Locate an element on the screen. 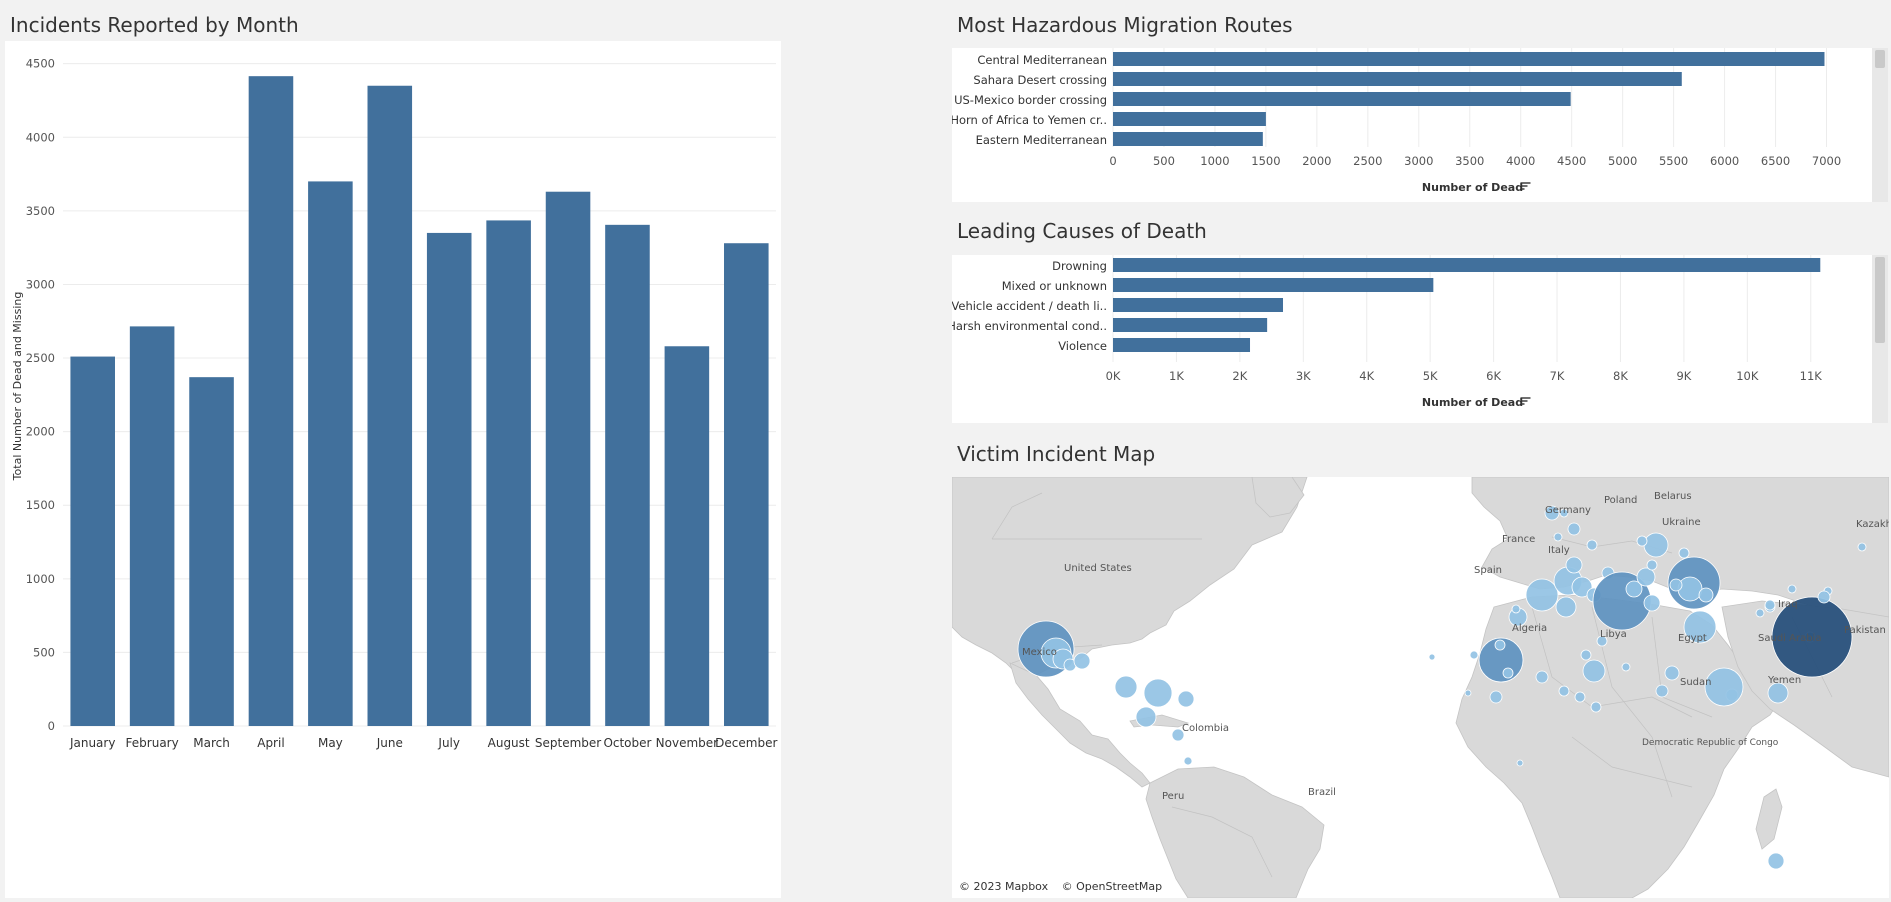  x-tick-label: 5000 is located at coordinates (1622, 161).